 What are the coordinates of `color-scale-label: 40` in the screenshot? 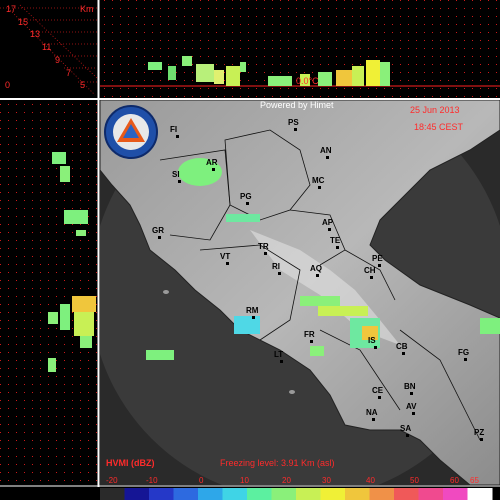 It's located at (370, 480).